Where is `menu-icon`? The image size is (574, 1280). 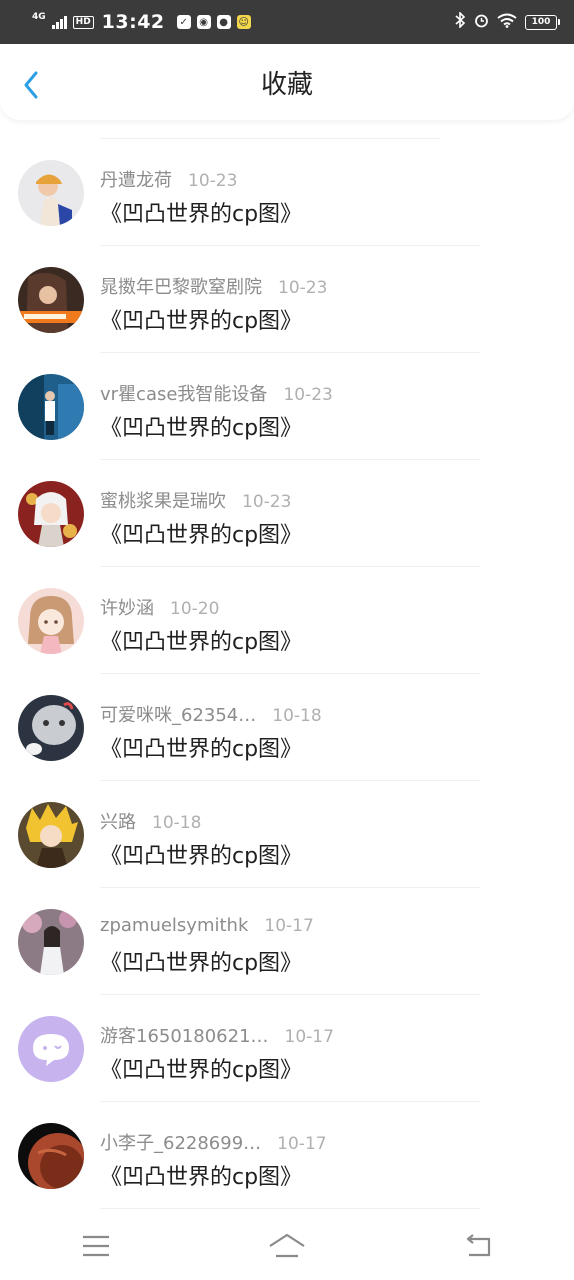
menu-icon is located at coordinates (95, 1246).